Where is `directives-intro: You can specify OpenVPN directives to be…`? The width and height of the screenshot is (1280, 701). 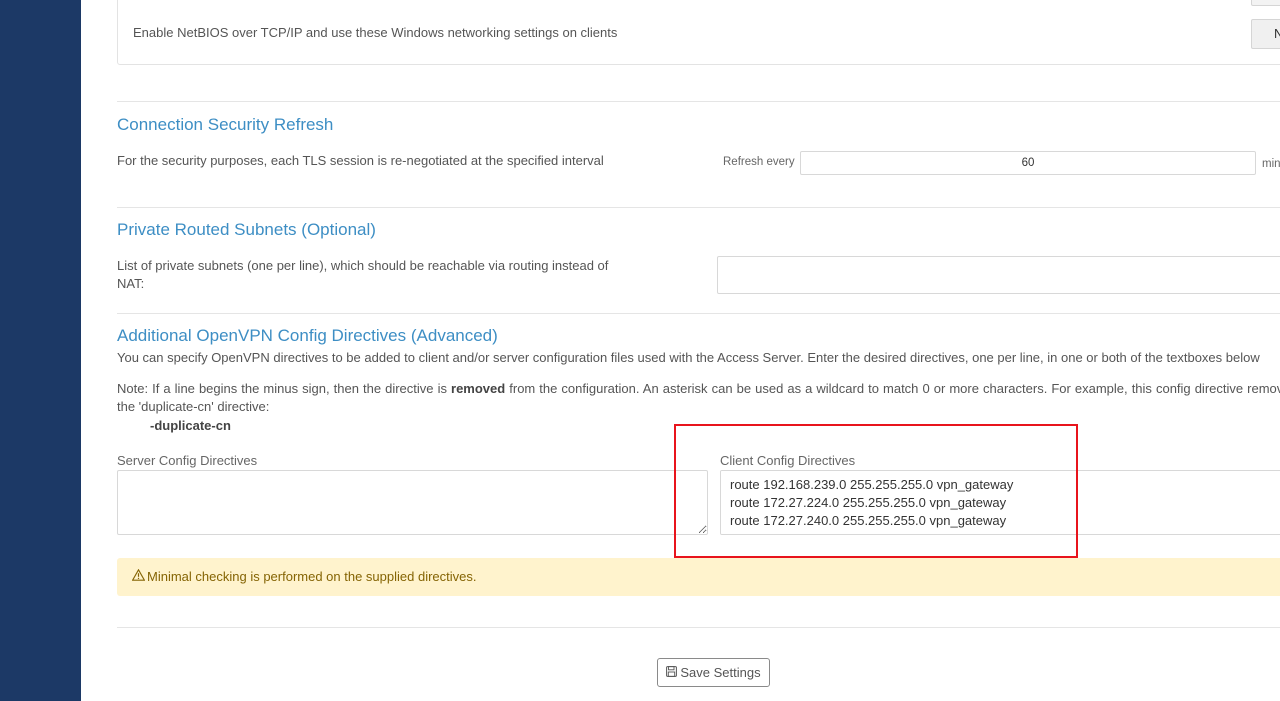
directives-intro: You can specify OpenVPN directives to be… is located at coordinates (688, 357).